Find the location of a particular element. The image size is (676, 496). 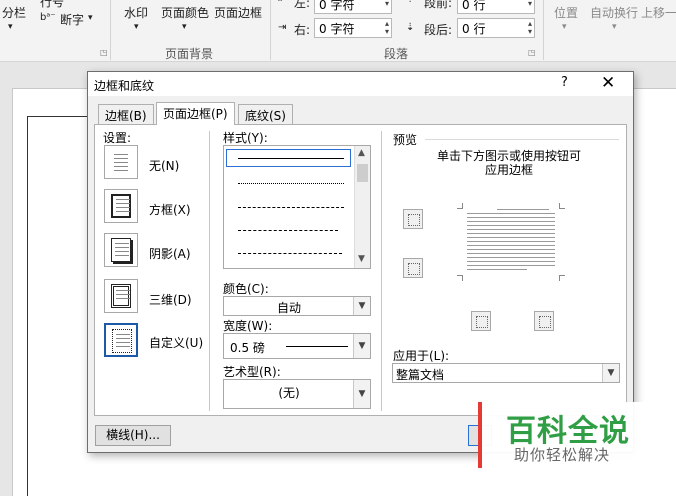

columns-dropdown-icon: ▾ is located at coordinates (10, 27).